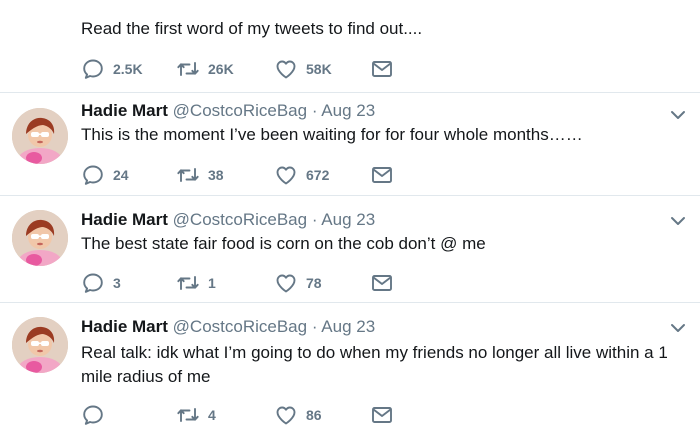 This screenshot has height=426, width=700. What do you see at coordinates (117, 283) in the screenshot?
I see `reply-count: 3` at bounding box center [117, 283].